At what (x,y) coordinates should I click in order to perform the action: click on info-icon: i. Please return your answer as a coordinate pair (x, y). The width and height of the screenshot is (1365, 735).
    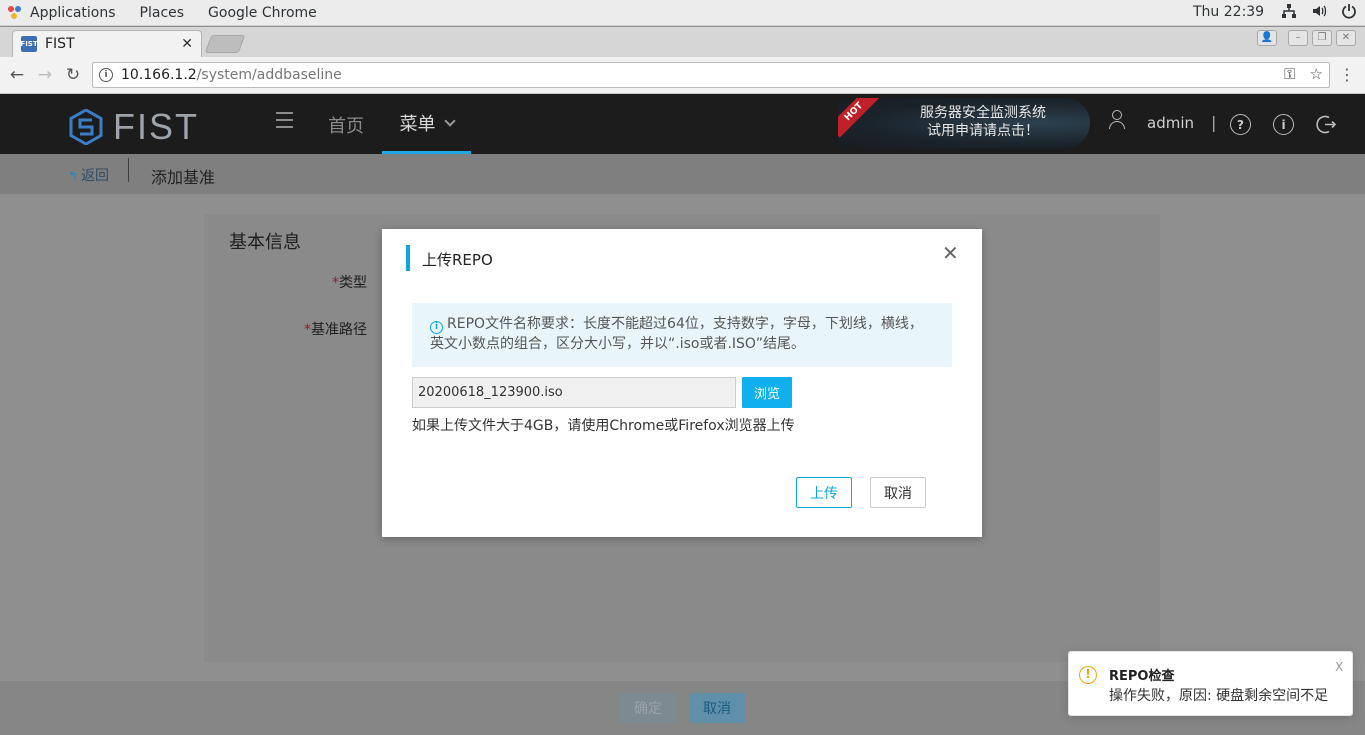
    Looking at the image, I should click on (1283, 124).